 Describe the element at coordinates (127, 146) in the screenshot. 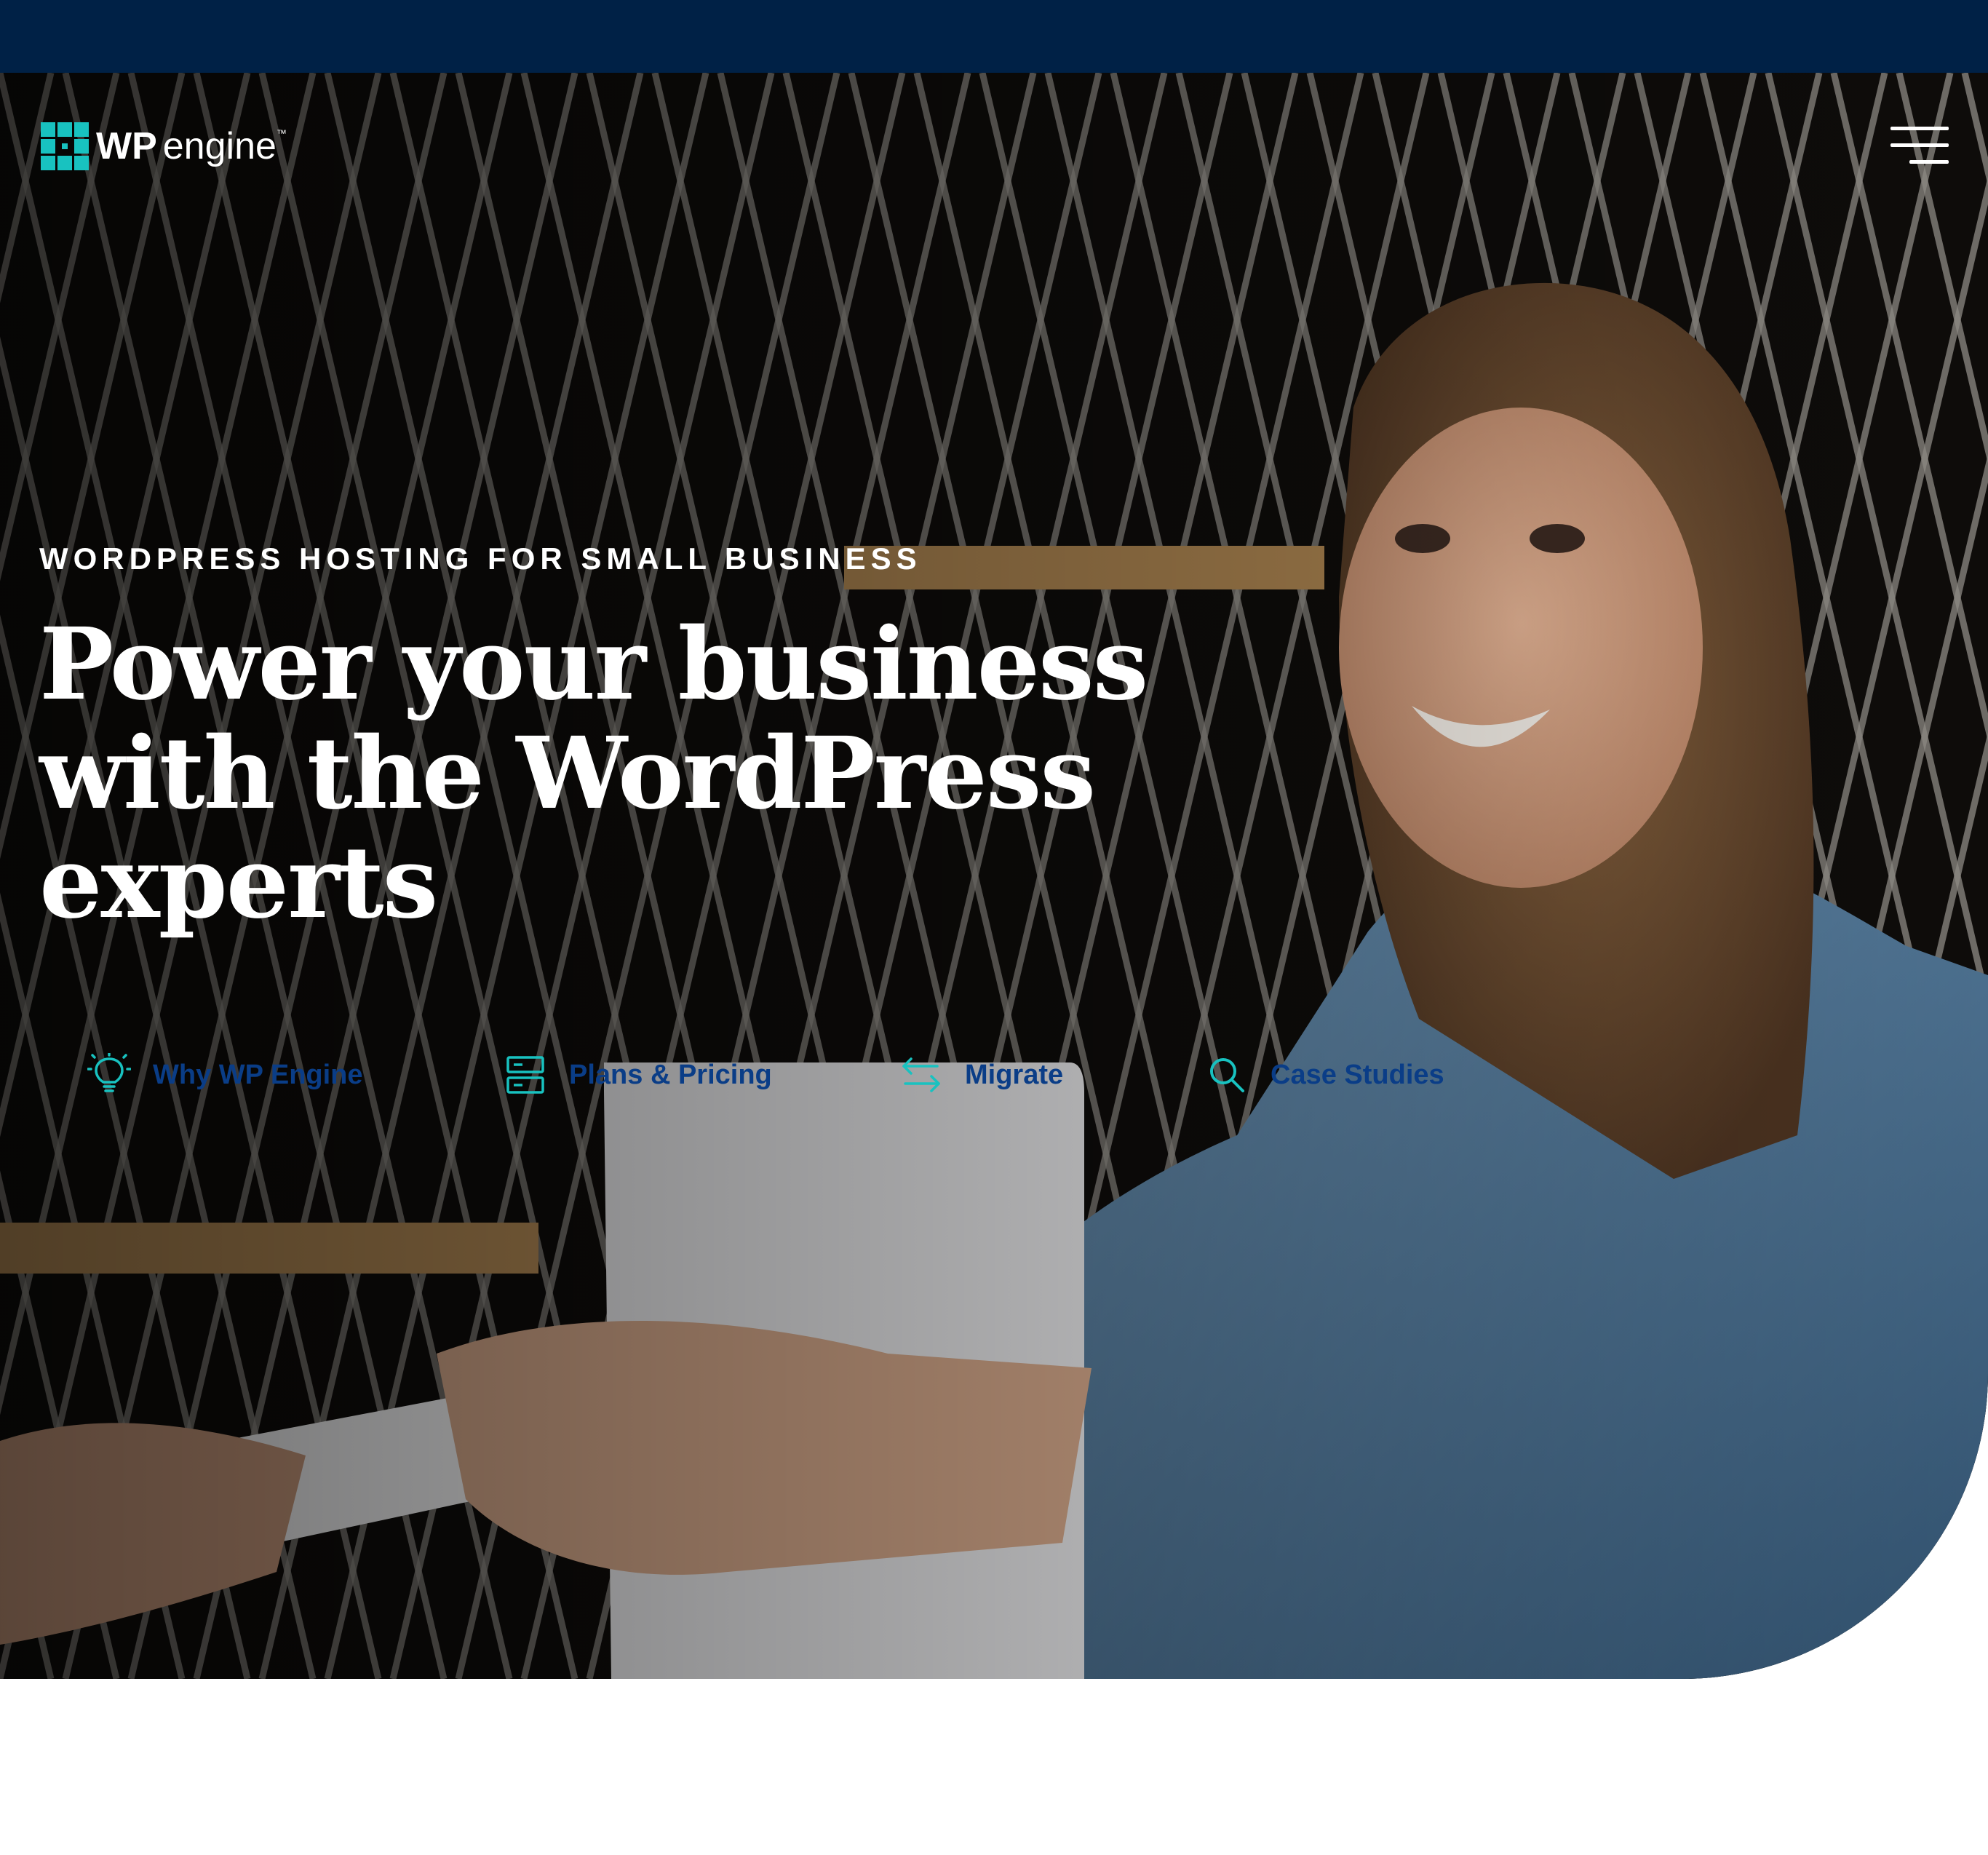

I see `logo-wordmark-bold: WP` at that location.